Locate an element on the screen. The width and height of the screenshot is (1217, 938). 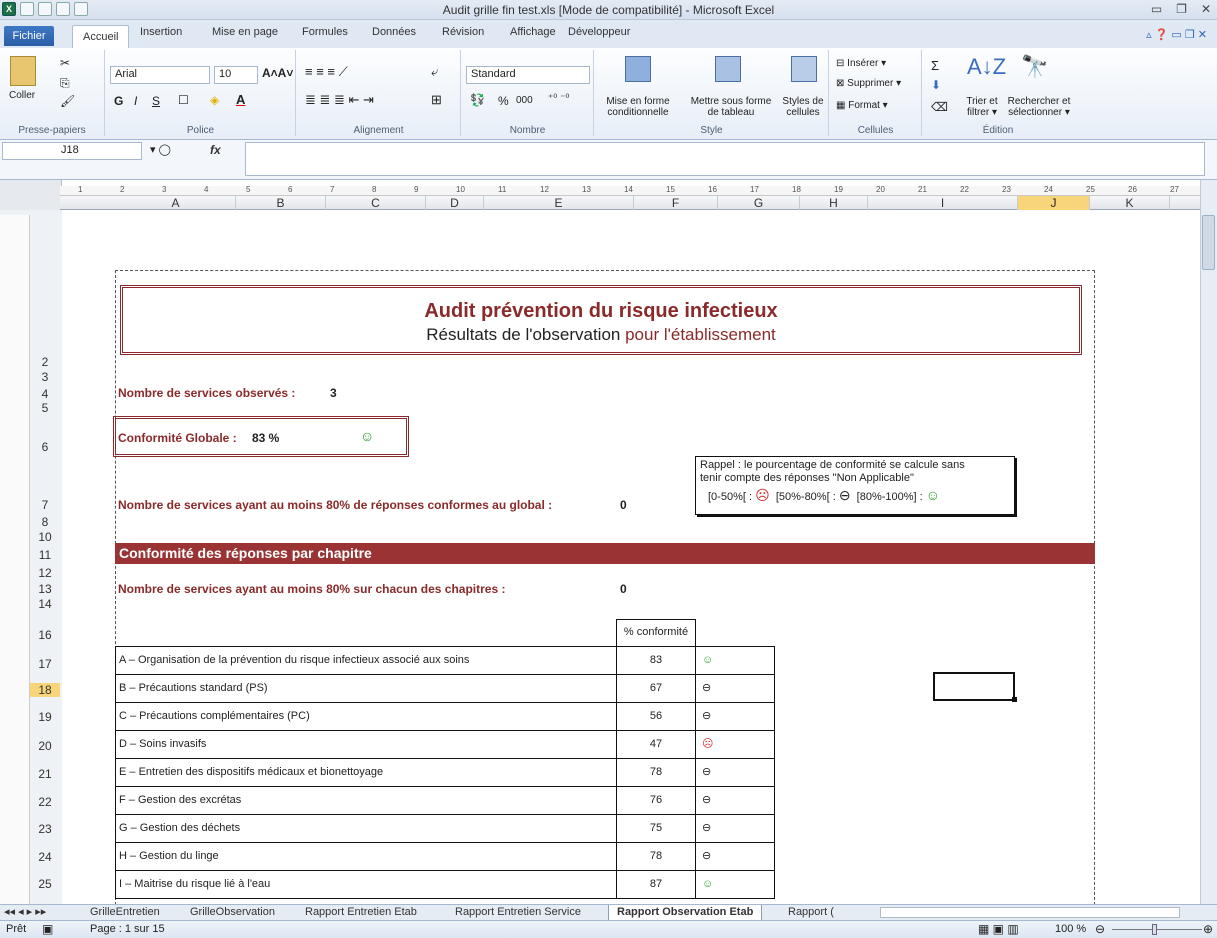
minimize-icon: ▭ is located at coordinates (1156, 9).